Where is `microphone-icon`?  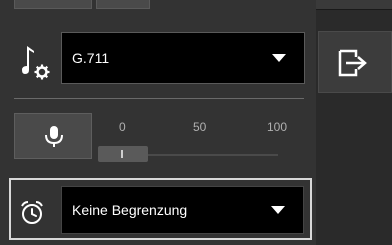
microphone-icon is located at coordinates (54, 136).